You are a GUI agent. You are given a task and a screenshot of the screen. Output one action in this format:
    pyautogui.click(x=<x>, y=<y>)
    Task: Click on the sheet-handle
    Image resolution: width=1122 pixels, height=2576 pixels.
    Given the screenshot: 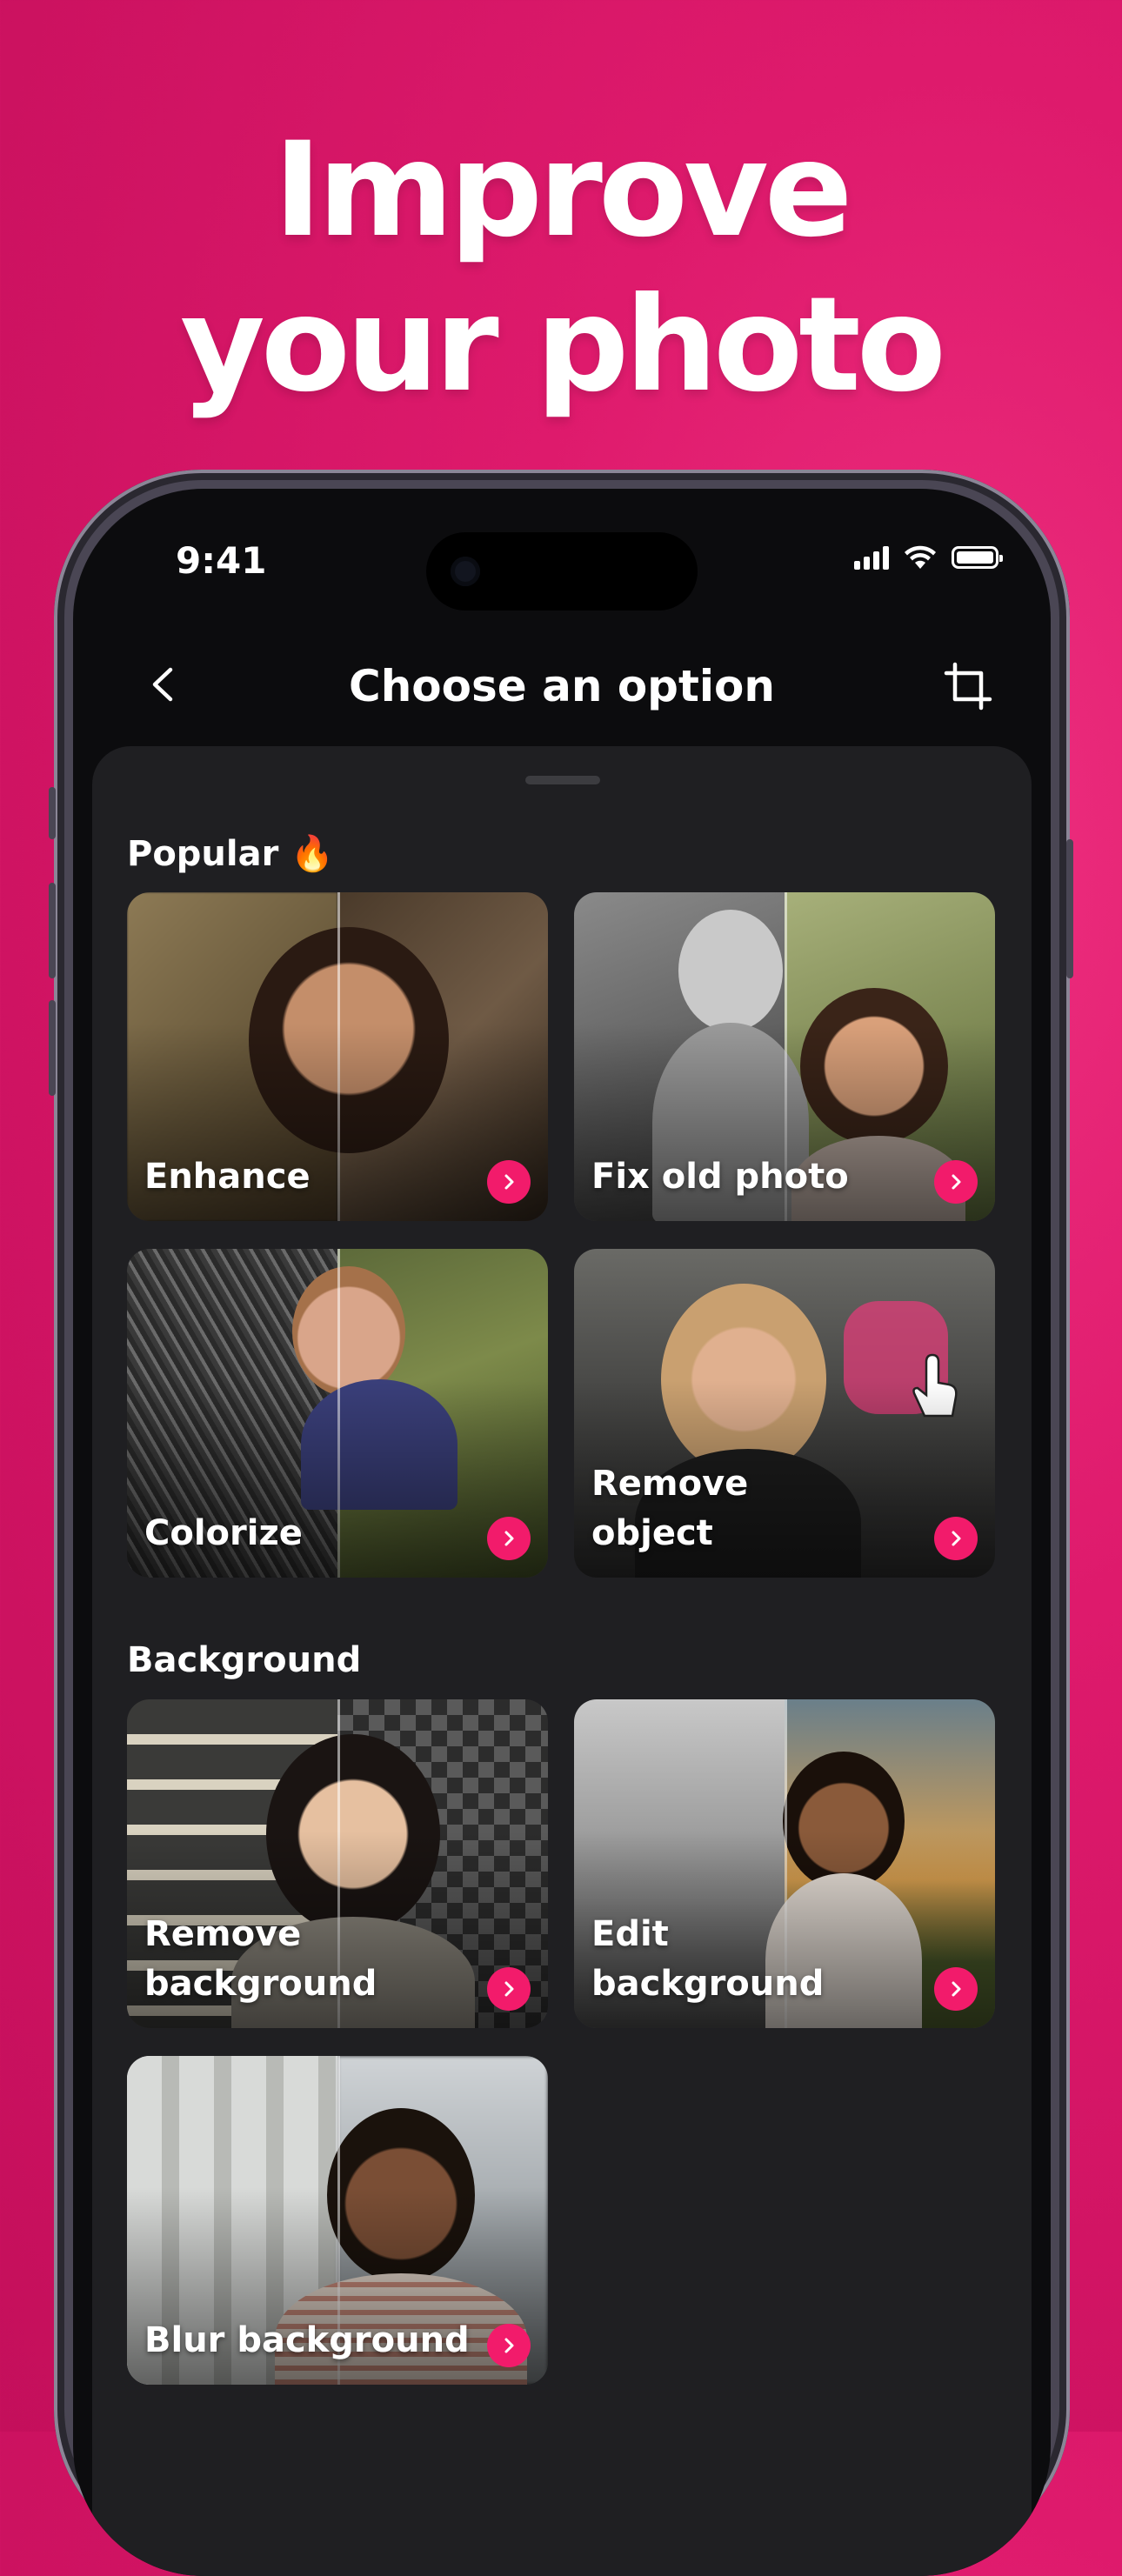 What is the action you would take?
    pyautogui.click(x=562, y=780)
    